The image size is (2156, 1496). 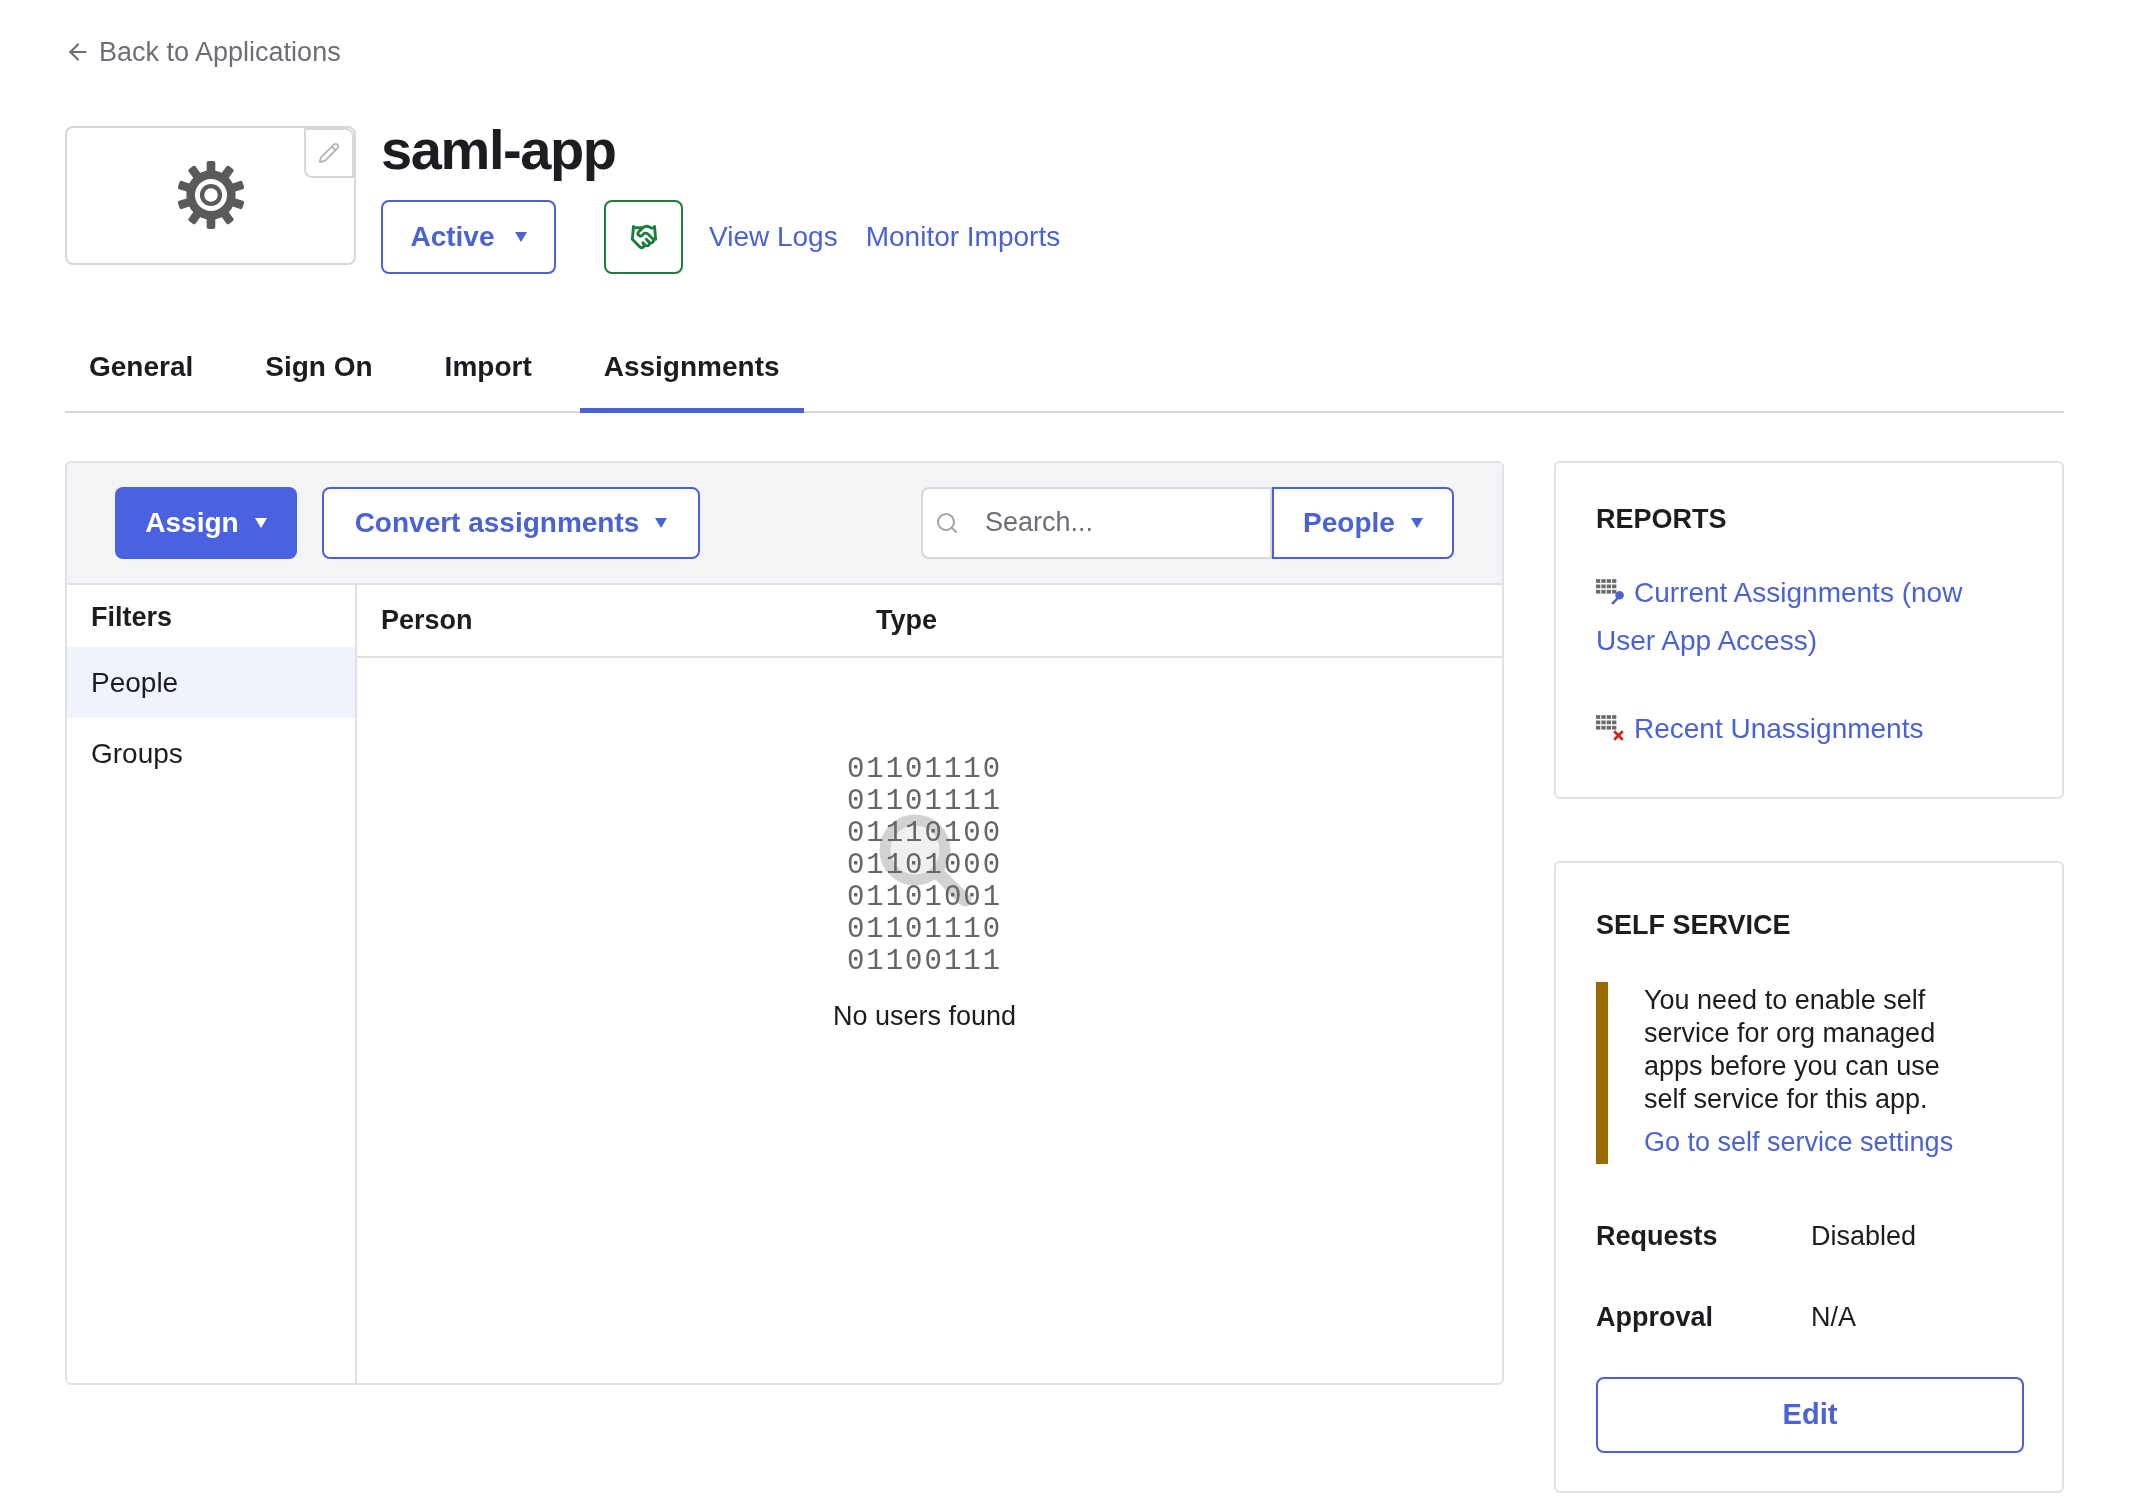 I want to click on binary-line: 01101000, so click(x=924, y=865).